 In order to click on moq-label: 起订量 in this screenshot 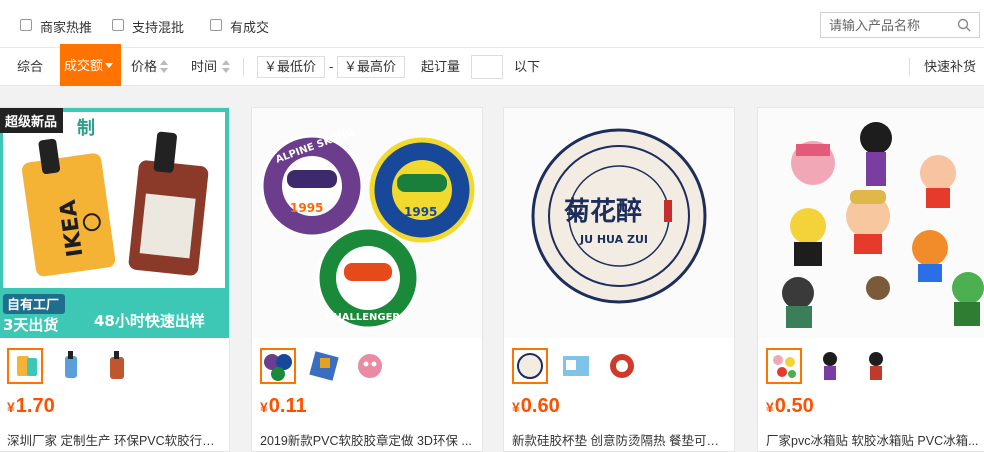, I will do `click(441, 66)`.